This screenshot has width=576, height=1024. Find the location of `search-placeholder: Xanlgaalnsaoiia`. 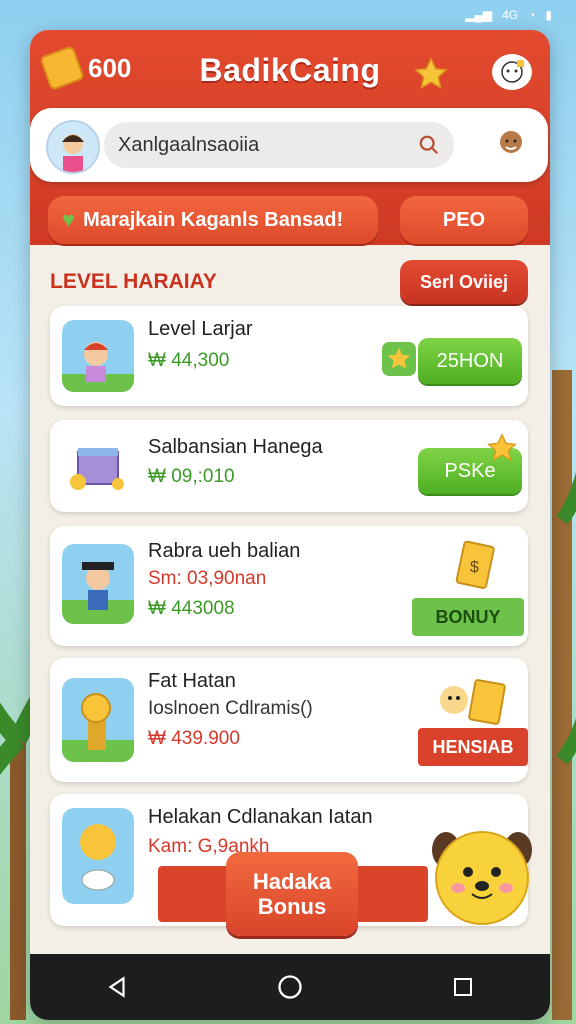

search-placeholder: Xanlgaalnsaoiia is located at coordinates (189, 144).